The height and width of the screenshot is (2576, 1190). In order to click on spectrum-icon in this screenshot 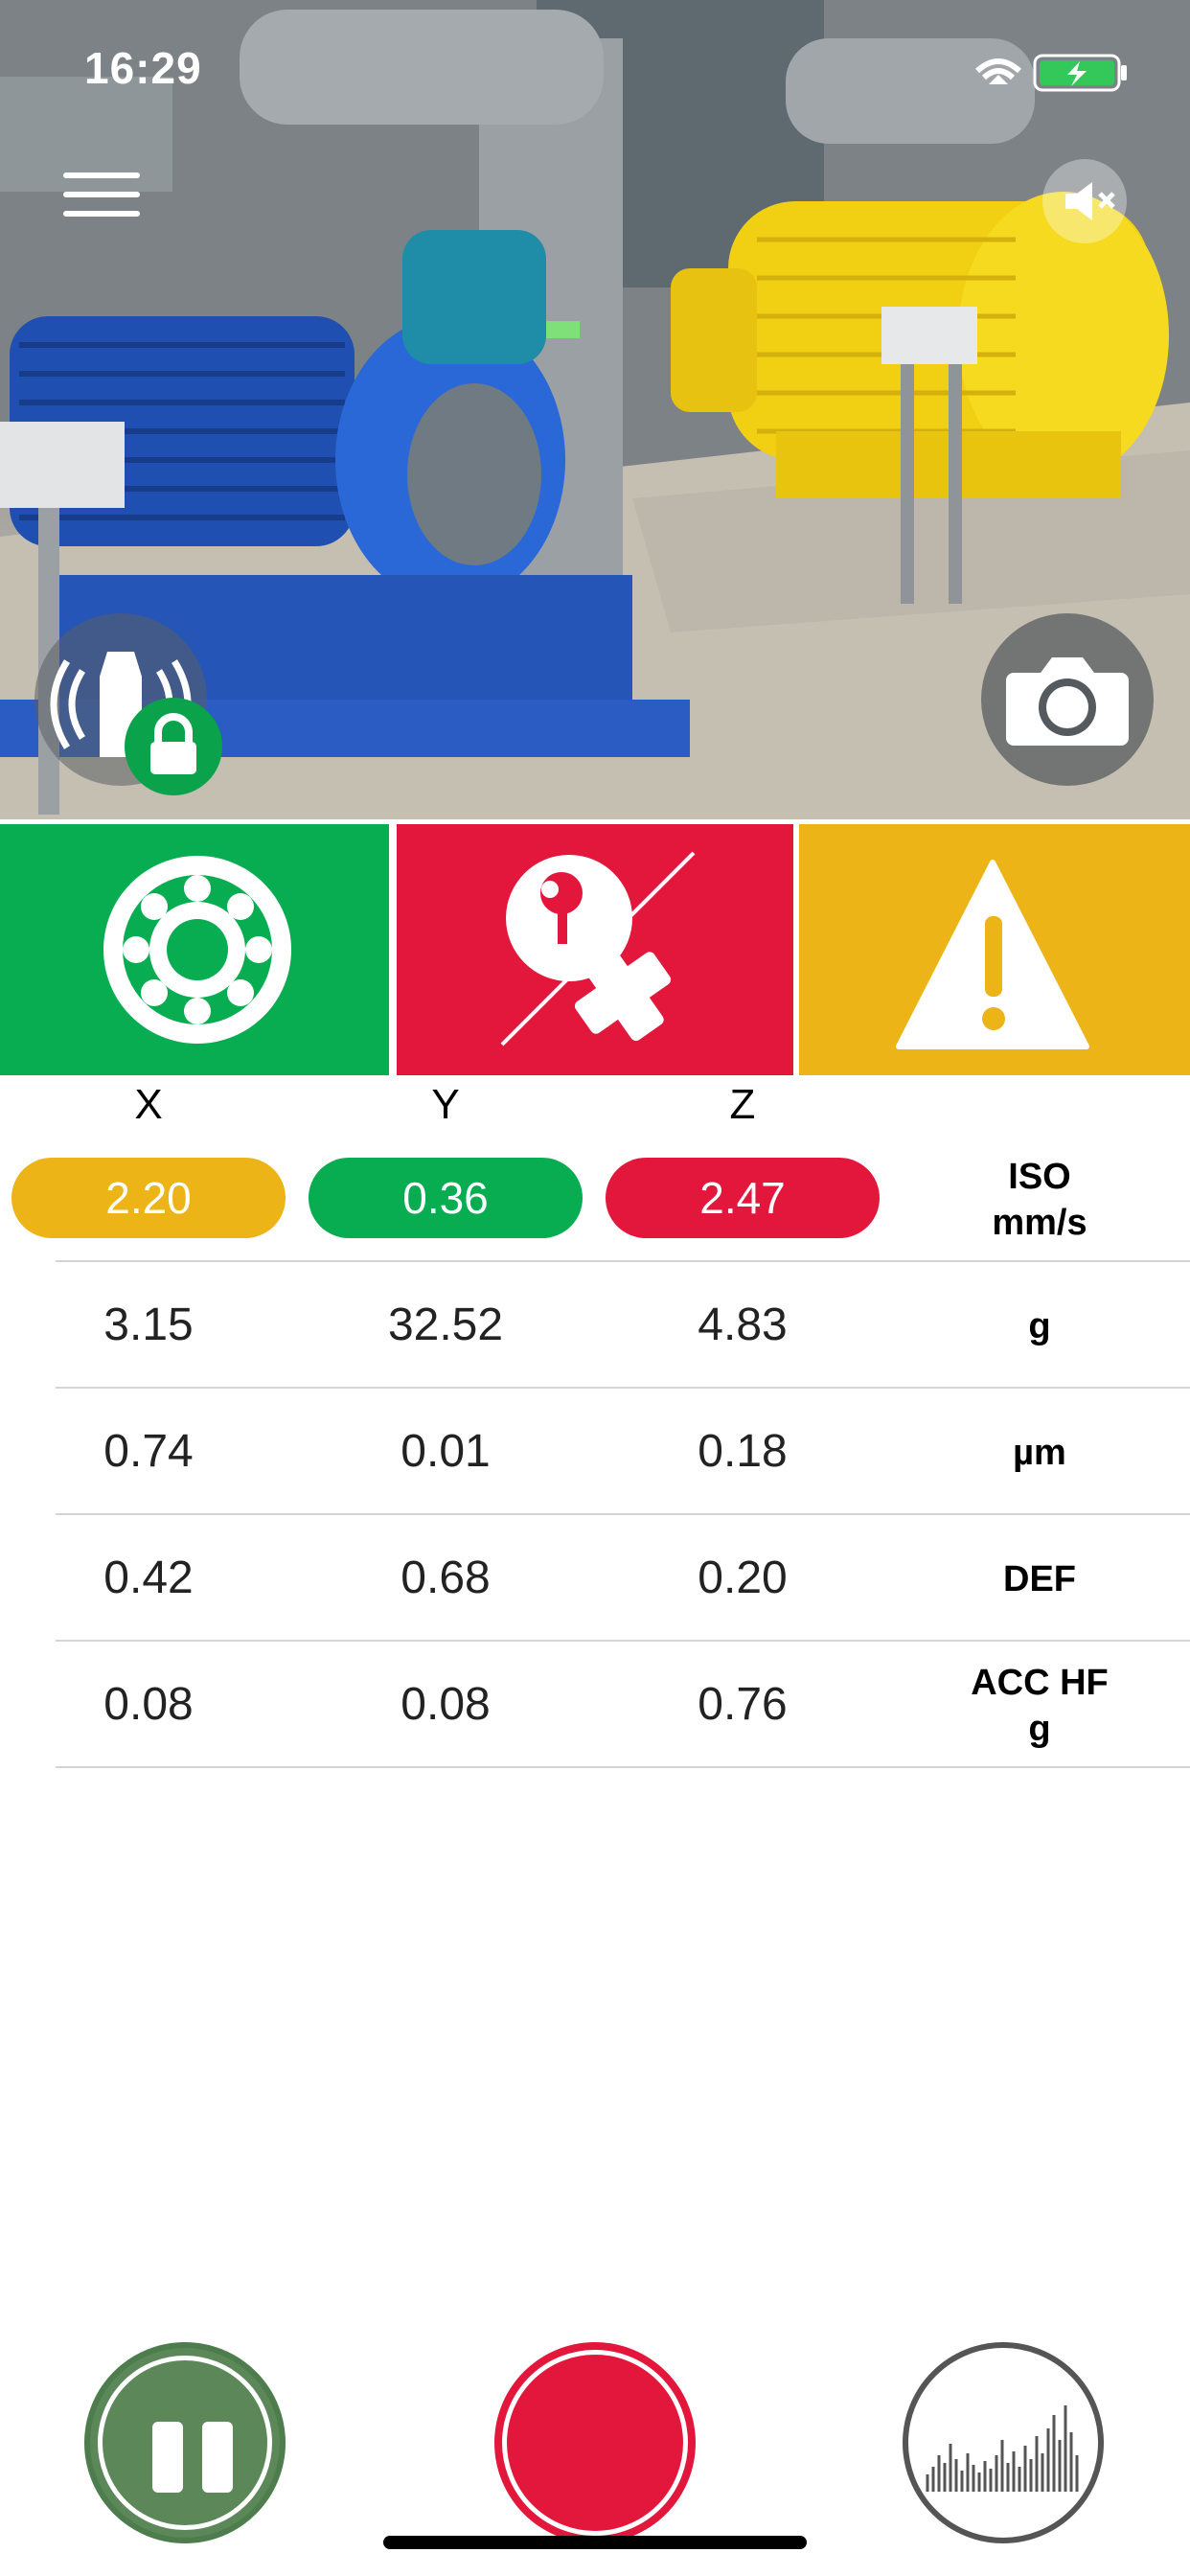, I will do `click(1003, 2448)`.